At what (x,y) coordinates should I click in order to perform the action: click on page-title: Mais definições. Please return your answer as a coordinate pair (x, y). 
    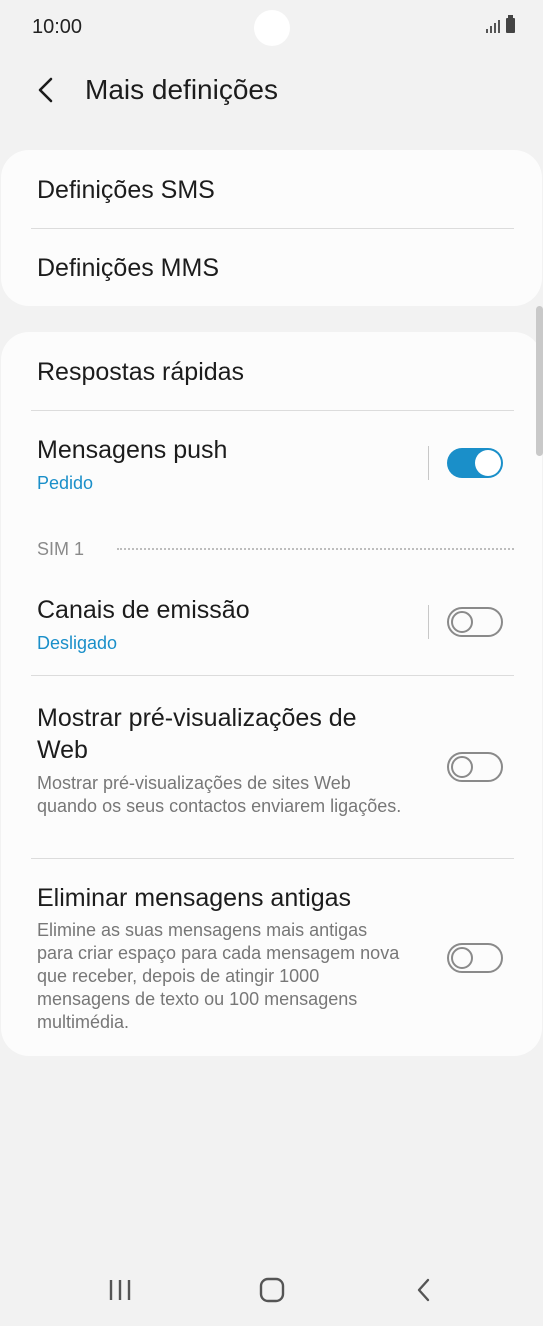
    Looking at the image, I should click on (181, 89).